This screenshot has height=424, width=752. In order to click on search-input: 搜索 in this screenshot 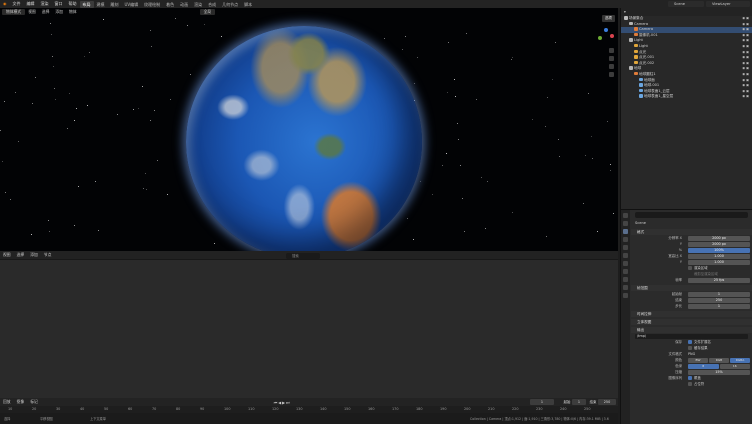, I will do `click(303, 255)`.